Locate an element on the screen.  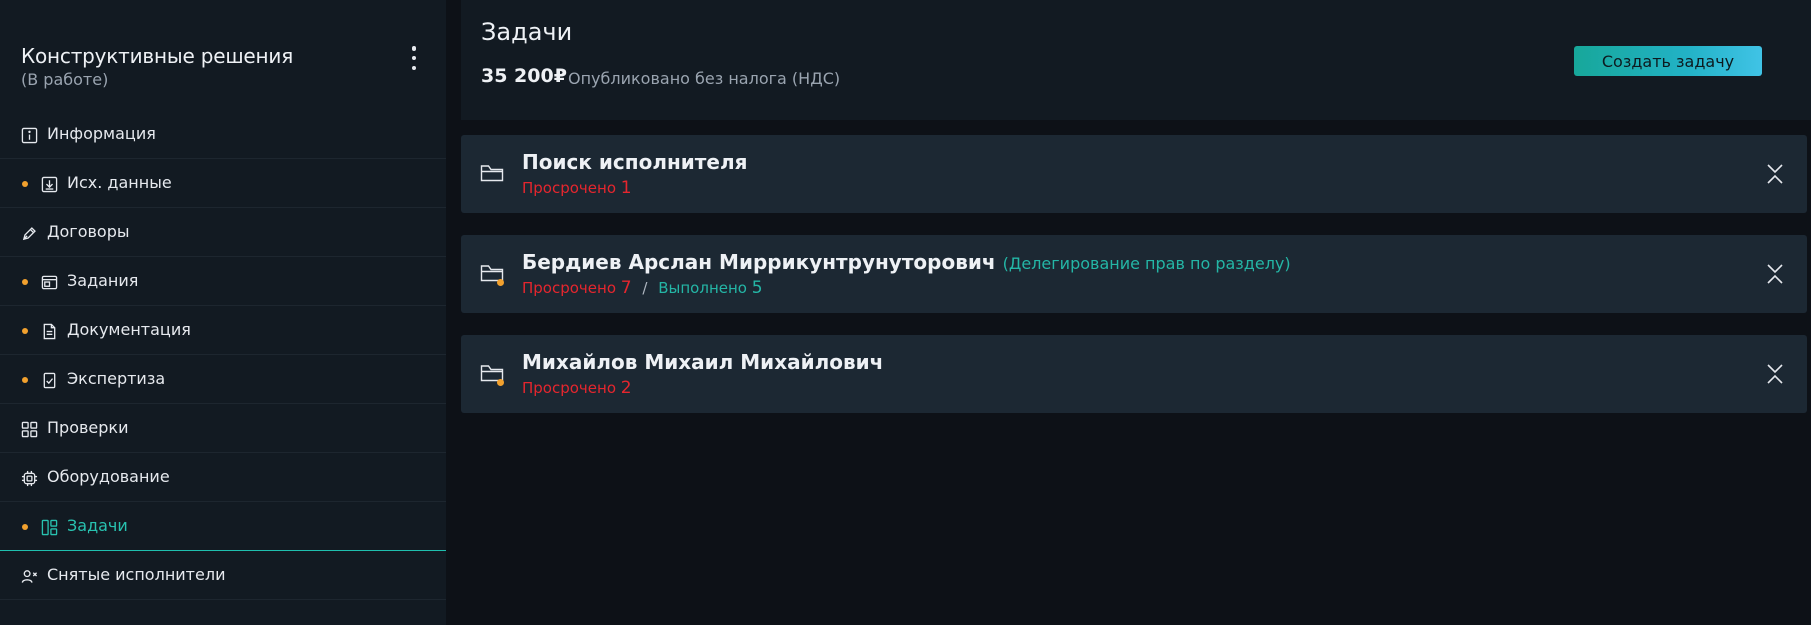
sidebar-item-label: Договоры is located at coordinates (88, 231).